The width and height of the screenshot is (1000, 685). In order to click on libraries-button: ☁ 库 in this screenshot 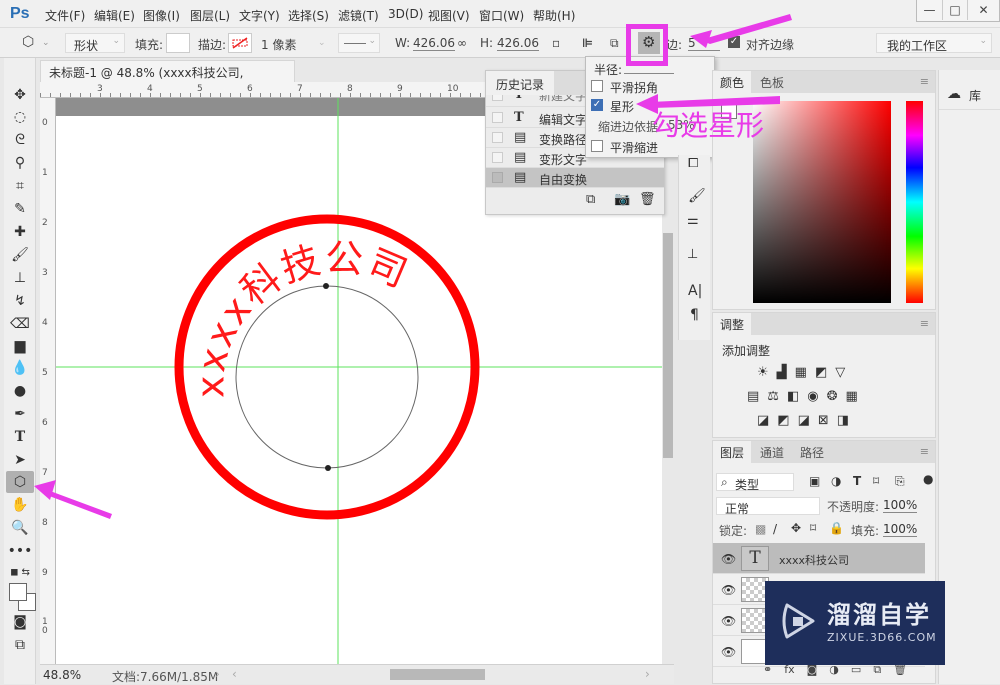, I will do `click(969, 95)`.